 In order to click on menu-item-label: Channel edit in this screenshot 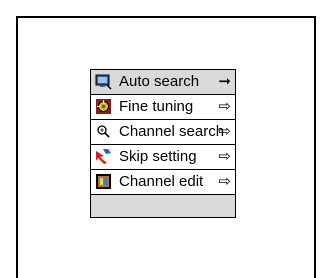, I will do `click(161, 181)`.